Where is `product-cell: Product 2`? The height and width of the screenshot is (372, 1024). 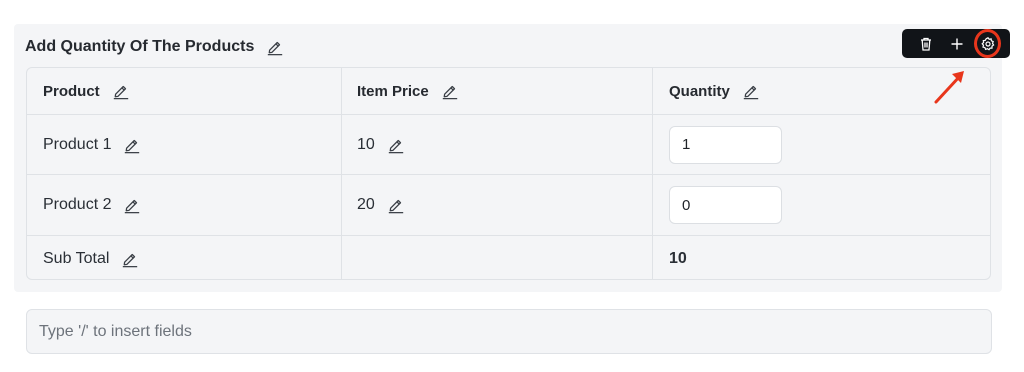 product-cell: Product 2 is located at coordinates (92, 205).